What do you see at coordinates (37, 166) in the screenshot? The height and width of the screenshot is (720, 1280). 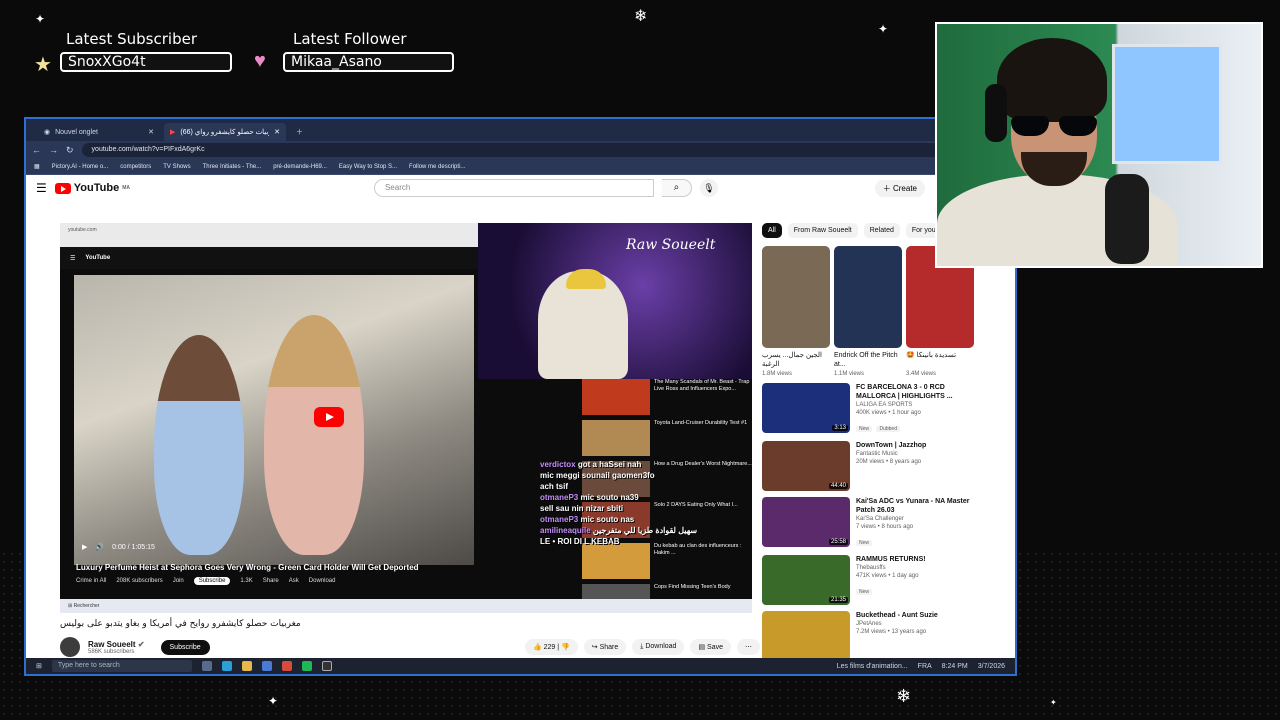 I see `apps-icon: ▦` at bounding box center [37, 166].